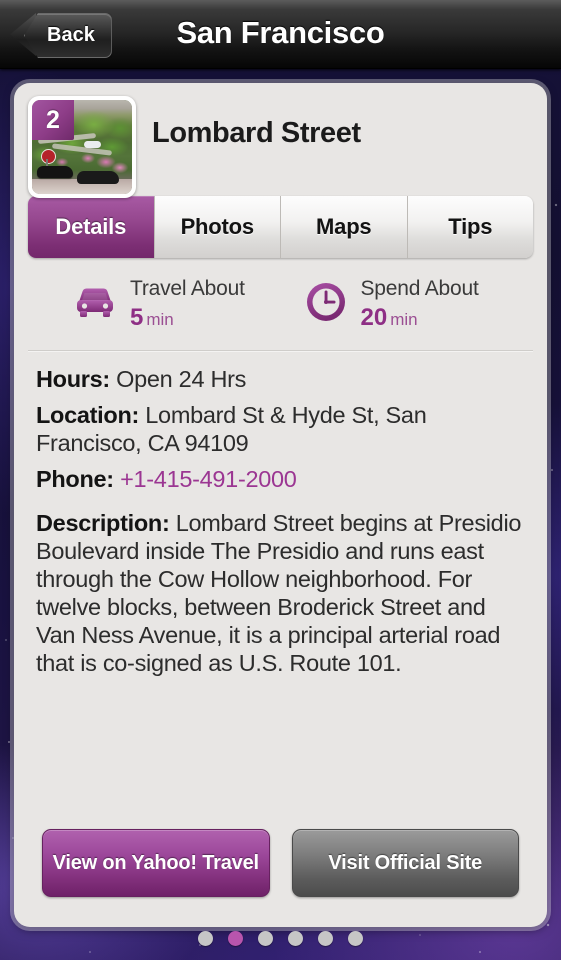 This screenshot has width=561, height=960. Describe the element at coordinates (55, 172) in the screenshot. I see `thumbnail-black-car-left` at that location.